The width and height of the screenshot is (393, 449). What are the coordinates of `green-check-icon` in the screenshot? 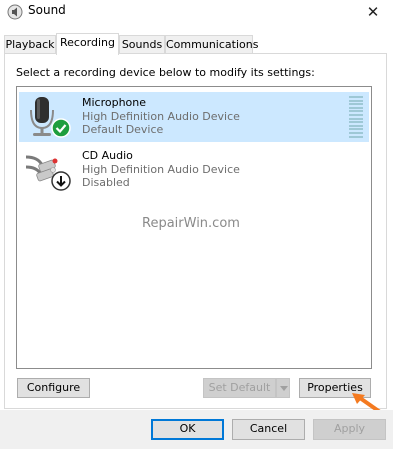 It's located at (61, 128).